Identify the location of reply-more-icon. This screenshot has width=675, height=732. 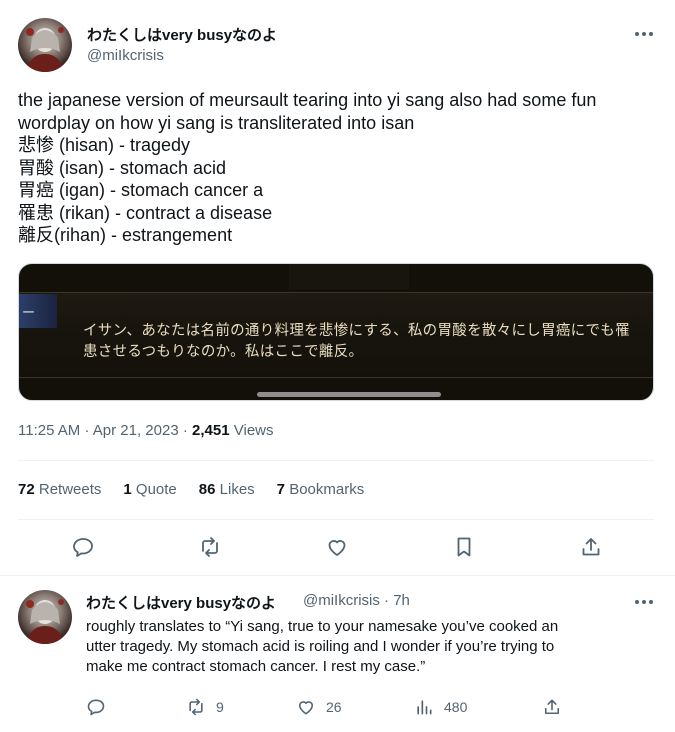
(644, 602).